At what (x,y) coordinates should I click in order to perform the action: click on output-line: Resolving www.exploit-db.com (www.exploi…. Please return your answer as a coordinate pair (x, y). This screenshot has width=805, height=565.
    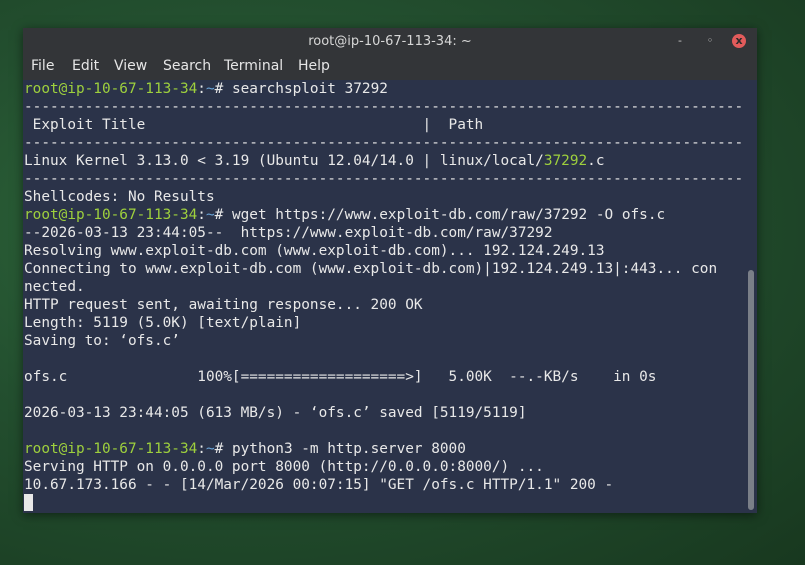
    Looking at the image, I should click on (314, 251).